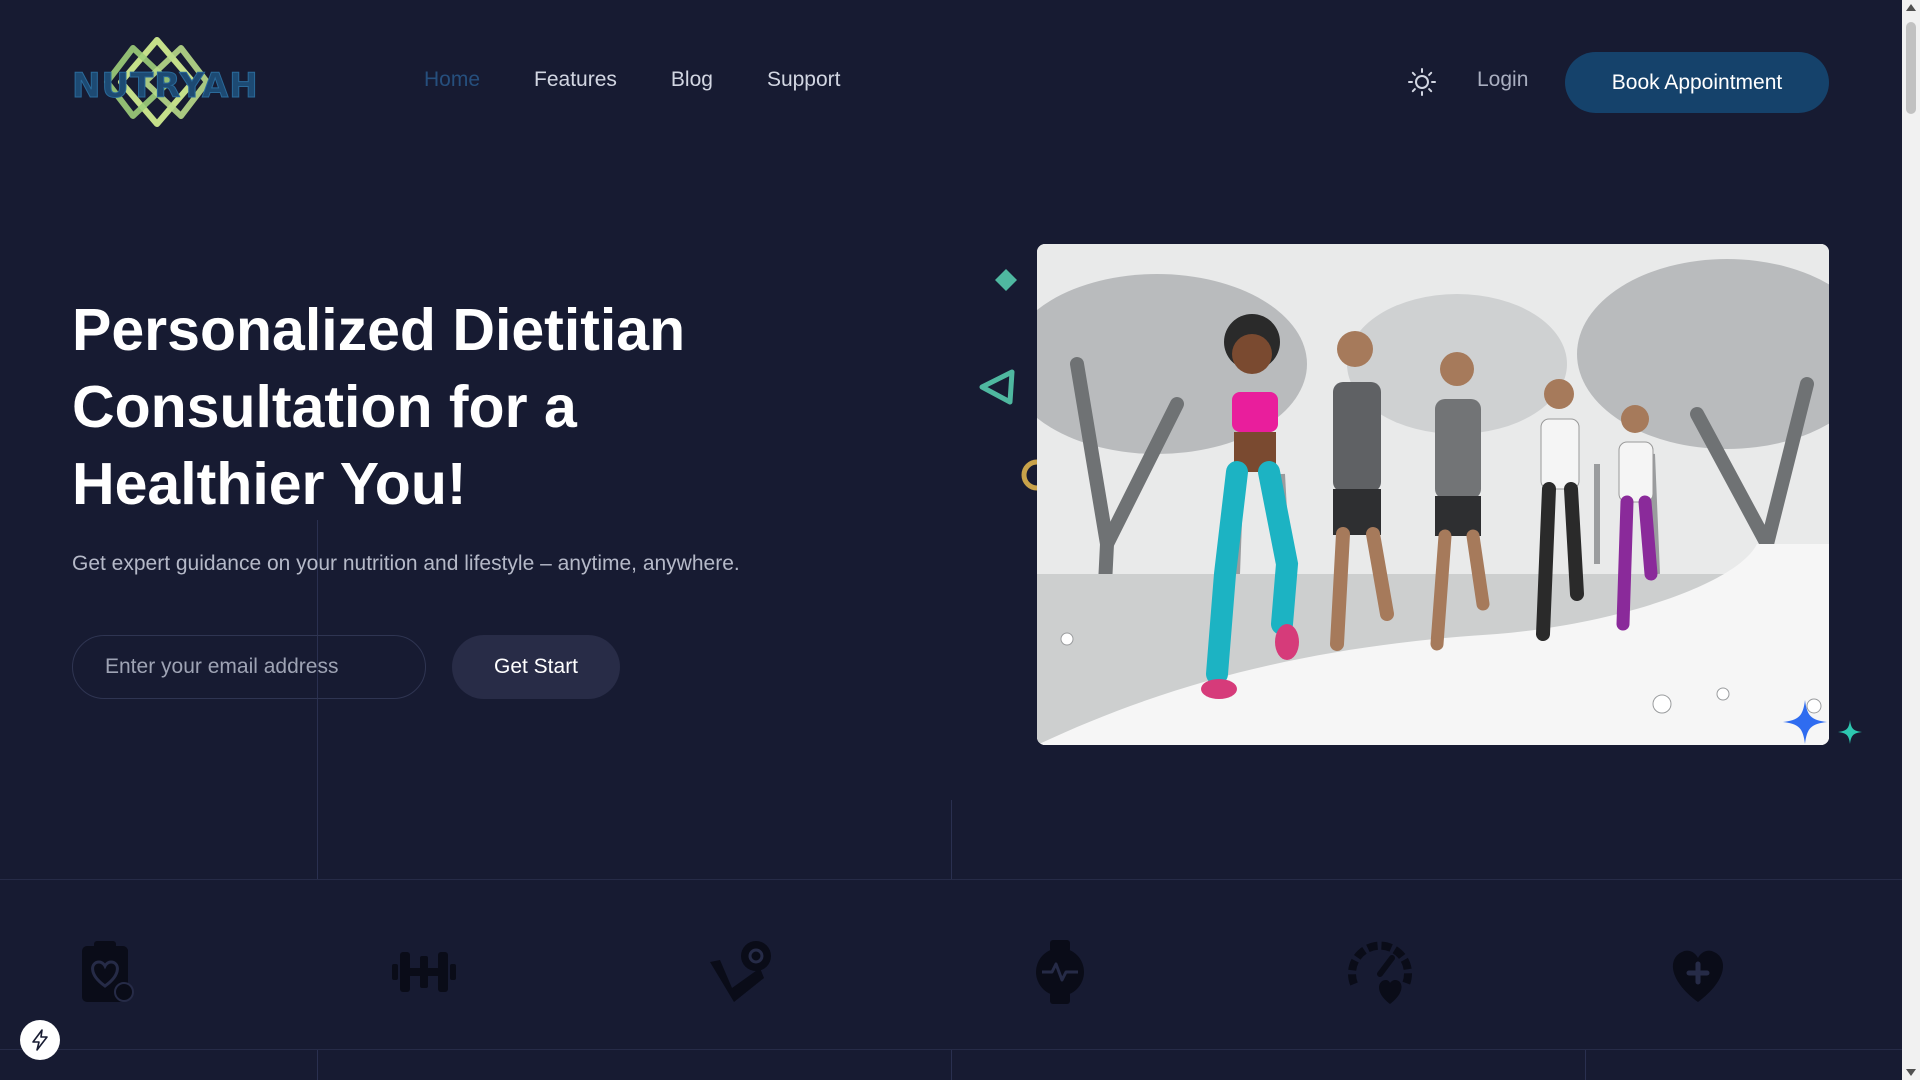 This screenshot has height=1080, width=1920. What do you see at coordinates (1911, 540) in the screenshot?
I see `page-scrollbar` at bounding box center [1911, 540].